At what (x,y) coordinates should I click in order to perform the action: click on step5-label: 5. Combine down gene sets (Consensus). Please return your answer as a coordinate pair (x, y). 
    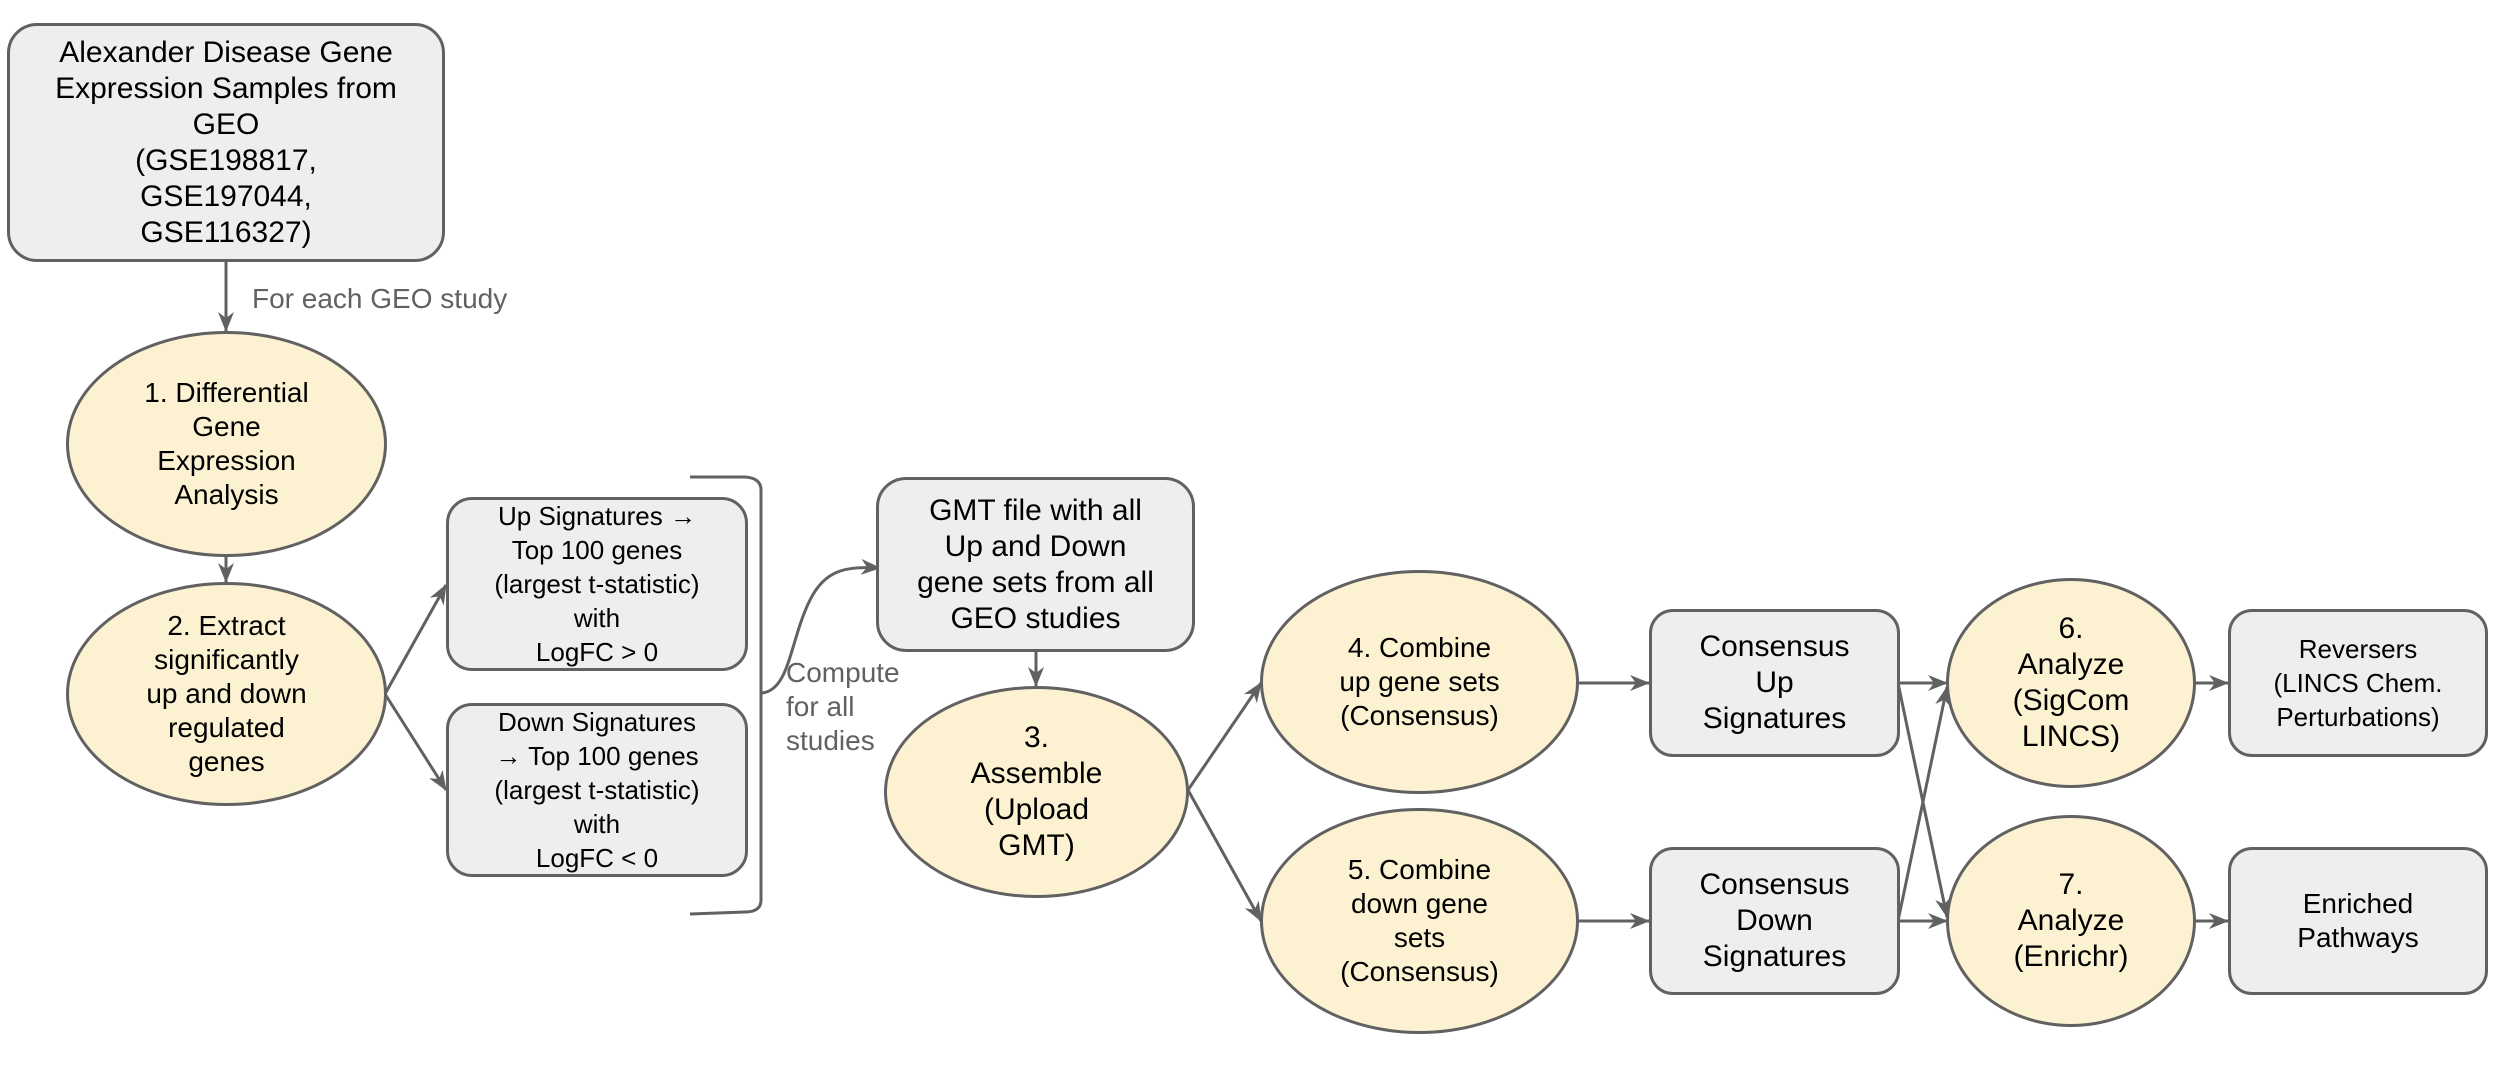
    Looking at the image, I should click on (1419, 920).